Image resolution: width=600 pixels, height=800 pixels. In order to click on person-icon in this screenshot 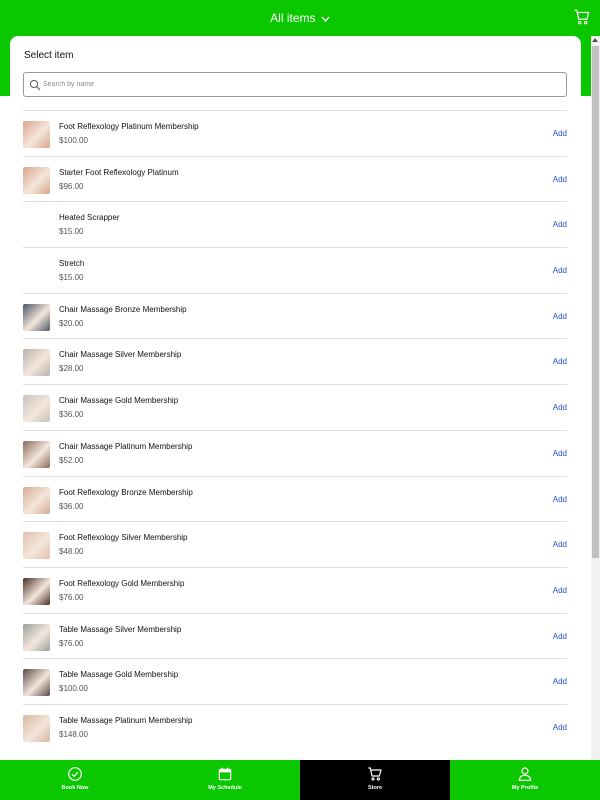, I will do `click(525, 774)`.